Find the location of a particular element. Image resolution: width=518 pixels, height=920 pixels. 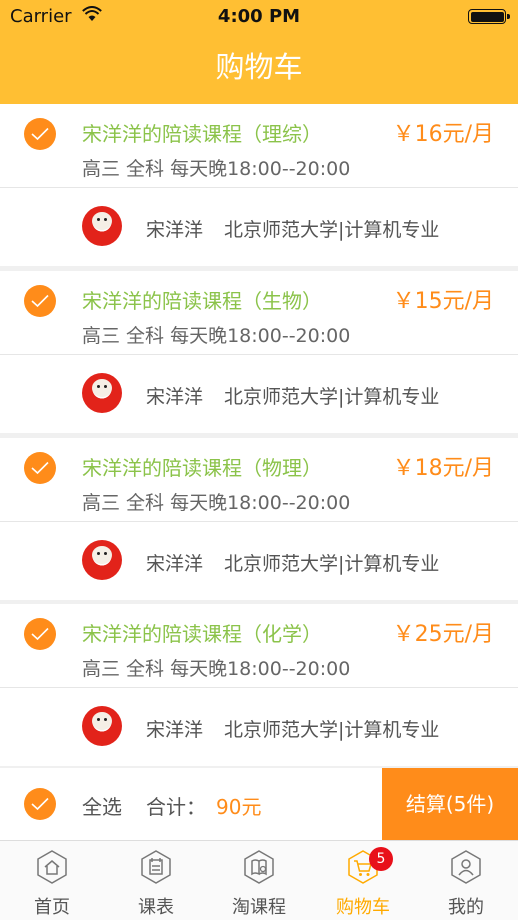

course-title: 宋洋洋的陪读课程（物理） is located at coordinates (202, 468).